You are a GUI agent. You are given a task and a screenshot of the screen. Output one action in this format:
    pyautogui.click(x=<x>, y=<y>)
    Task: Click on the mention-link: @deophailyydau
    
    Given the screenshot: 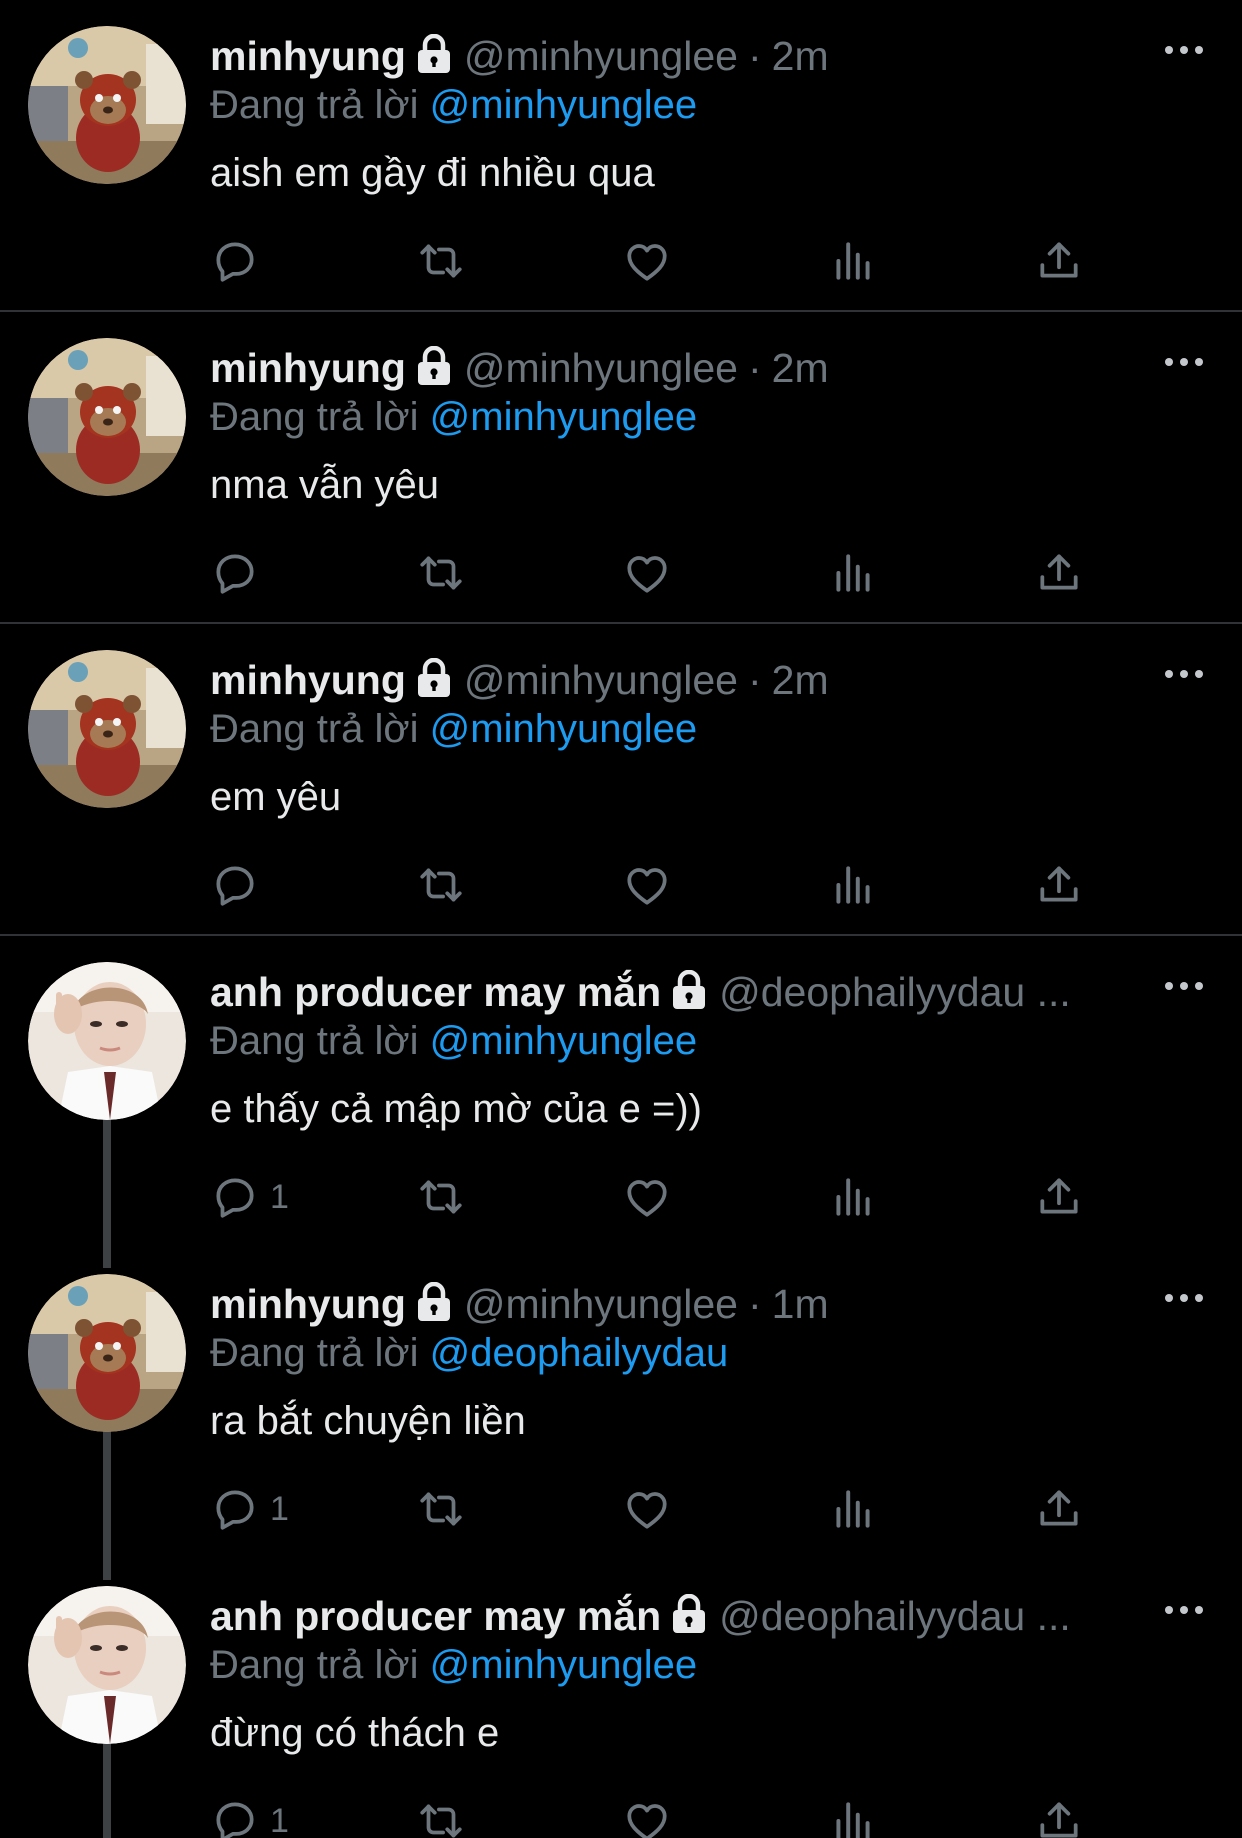 What is the action you would take?
    pyautogui.click(x=579, y=1353)
    